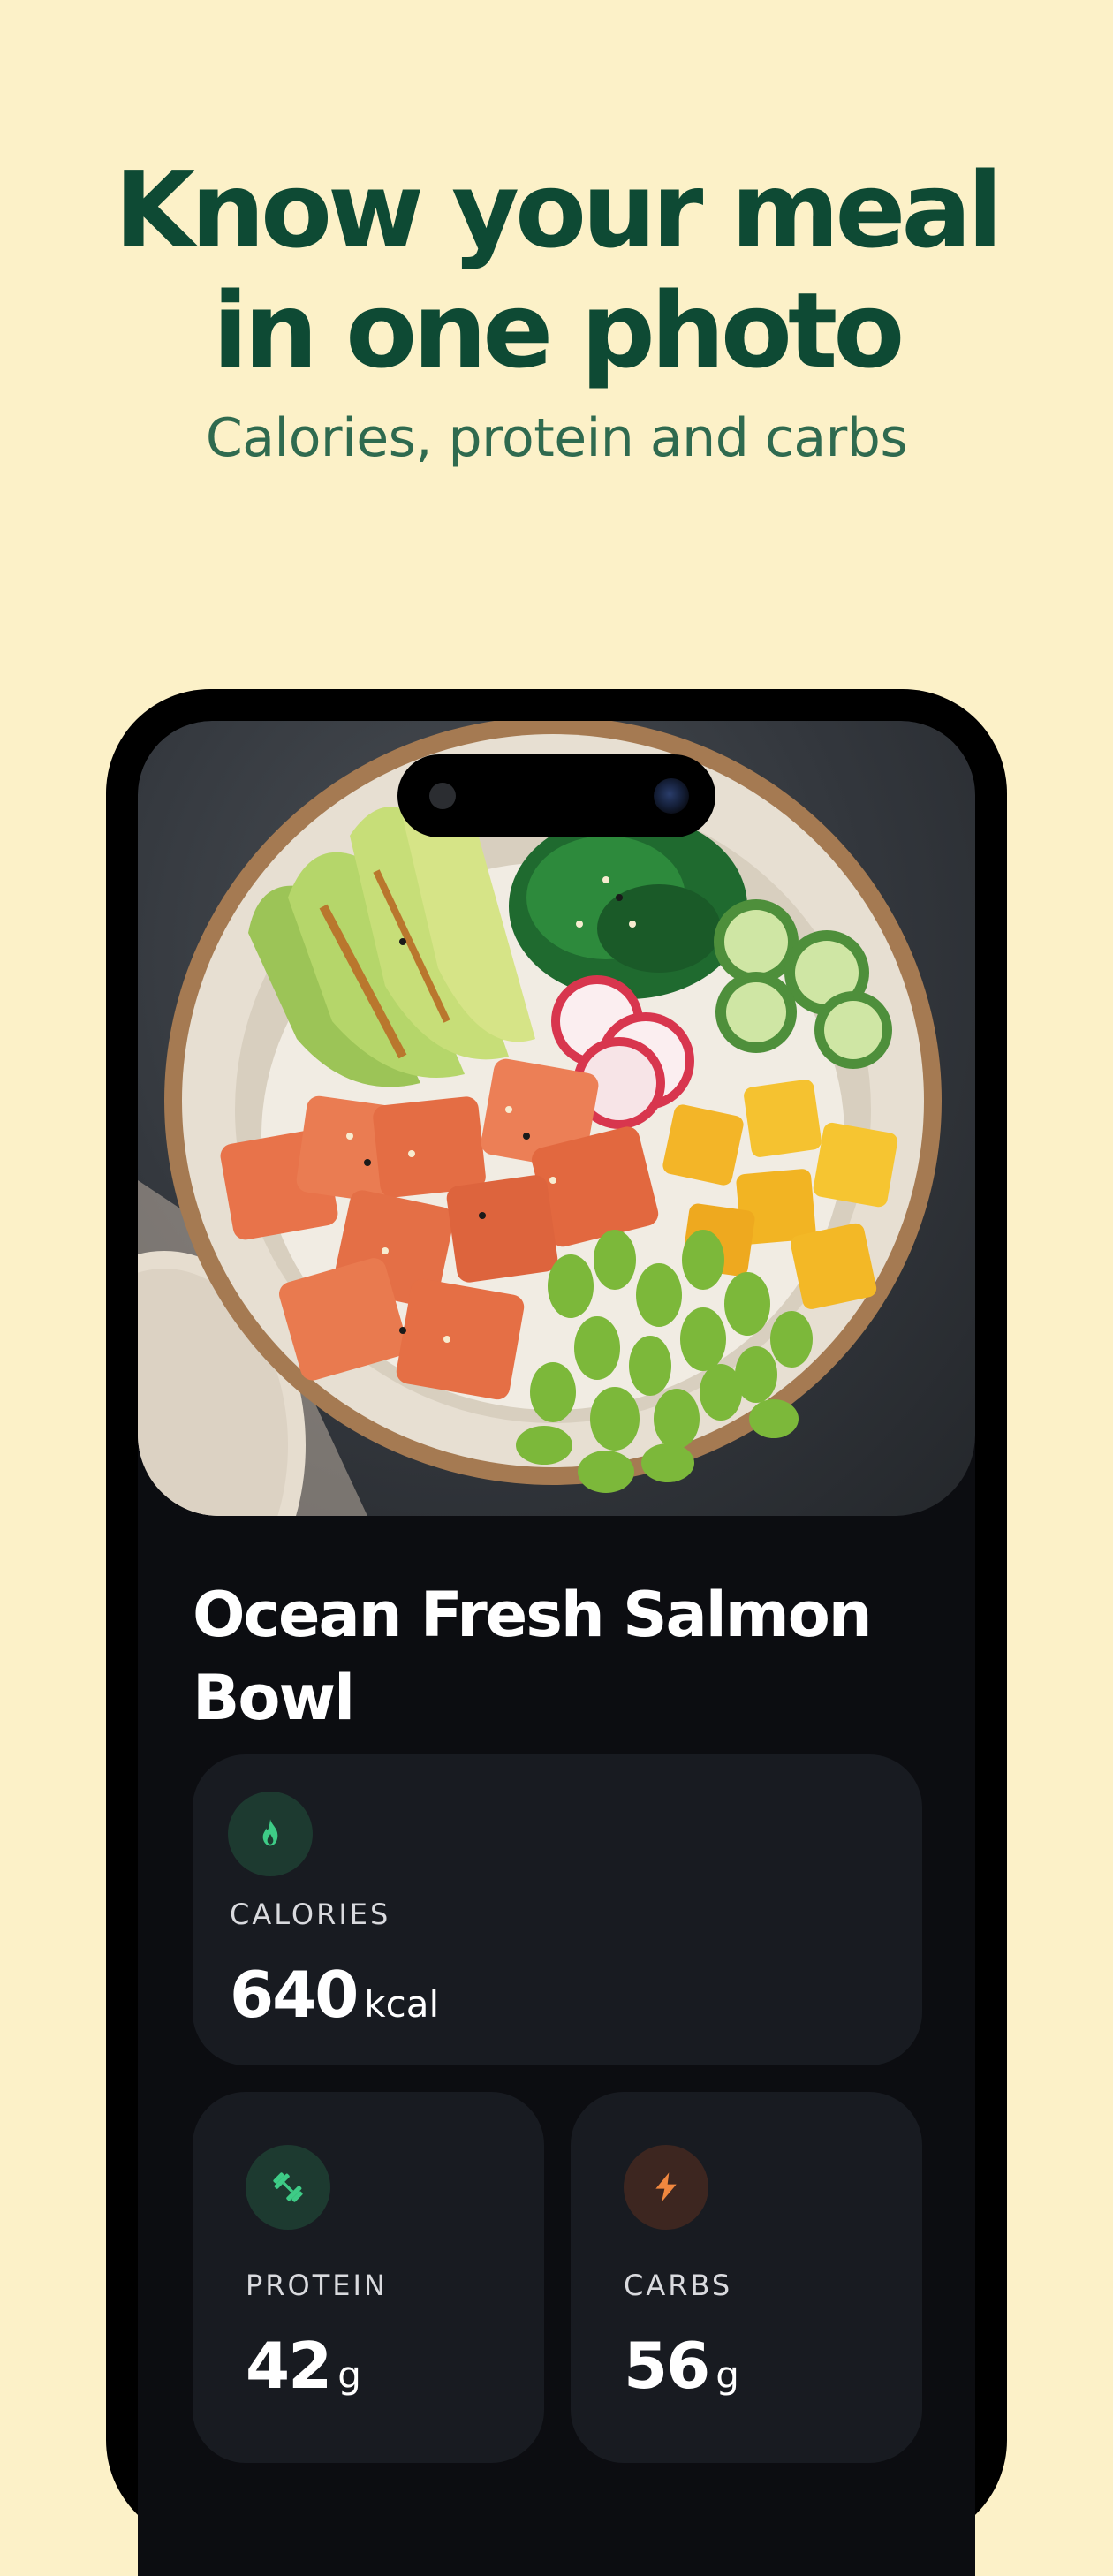 Image resolution: width=1113 pixels, height=2576 pixels. I want to click on protein-label: PROTEIN, so click(317, 2286).